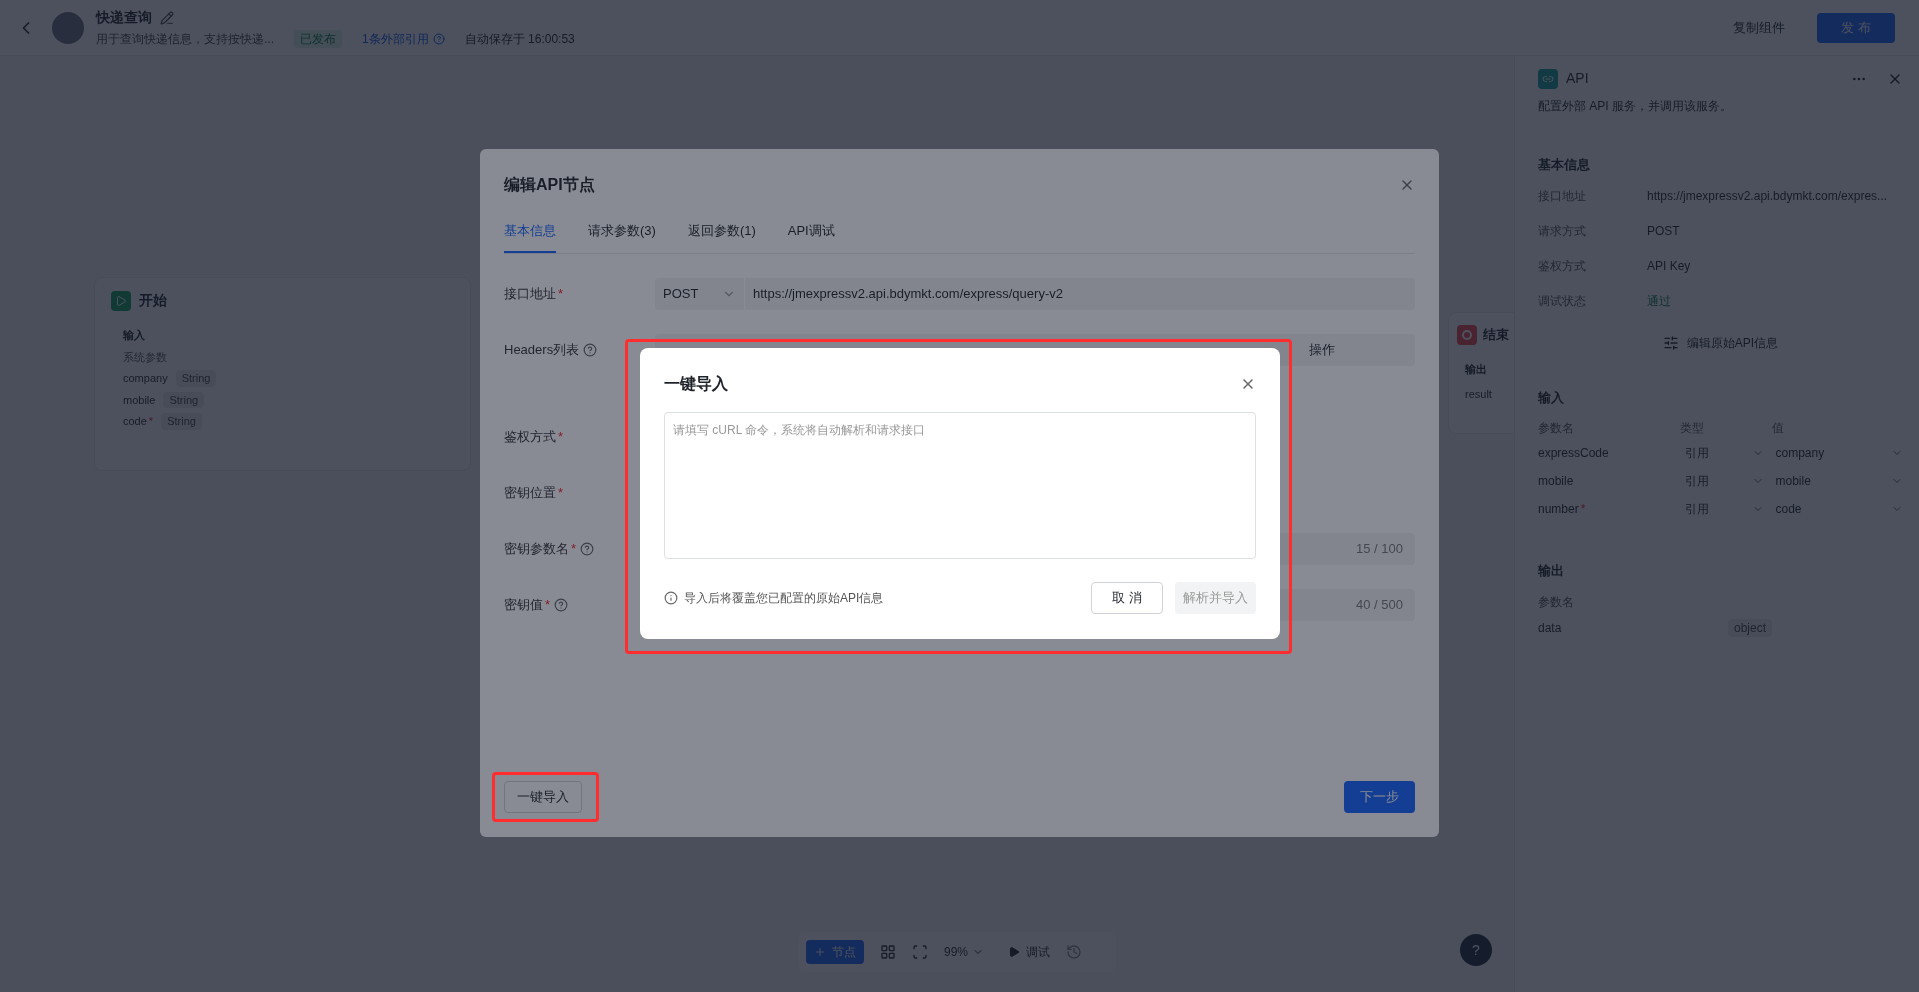 This screenshot has width=1919, height=992. I want to click on value-select: code, so click(1839, 509).